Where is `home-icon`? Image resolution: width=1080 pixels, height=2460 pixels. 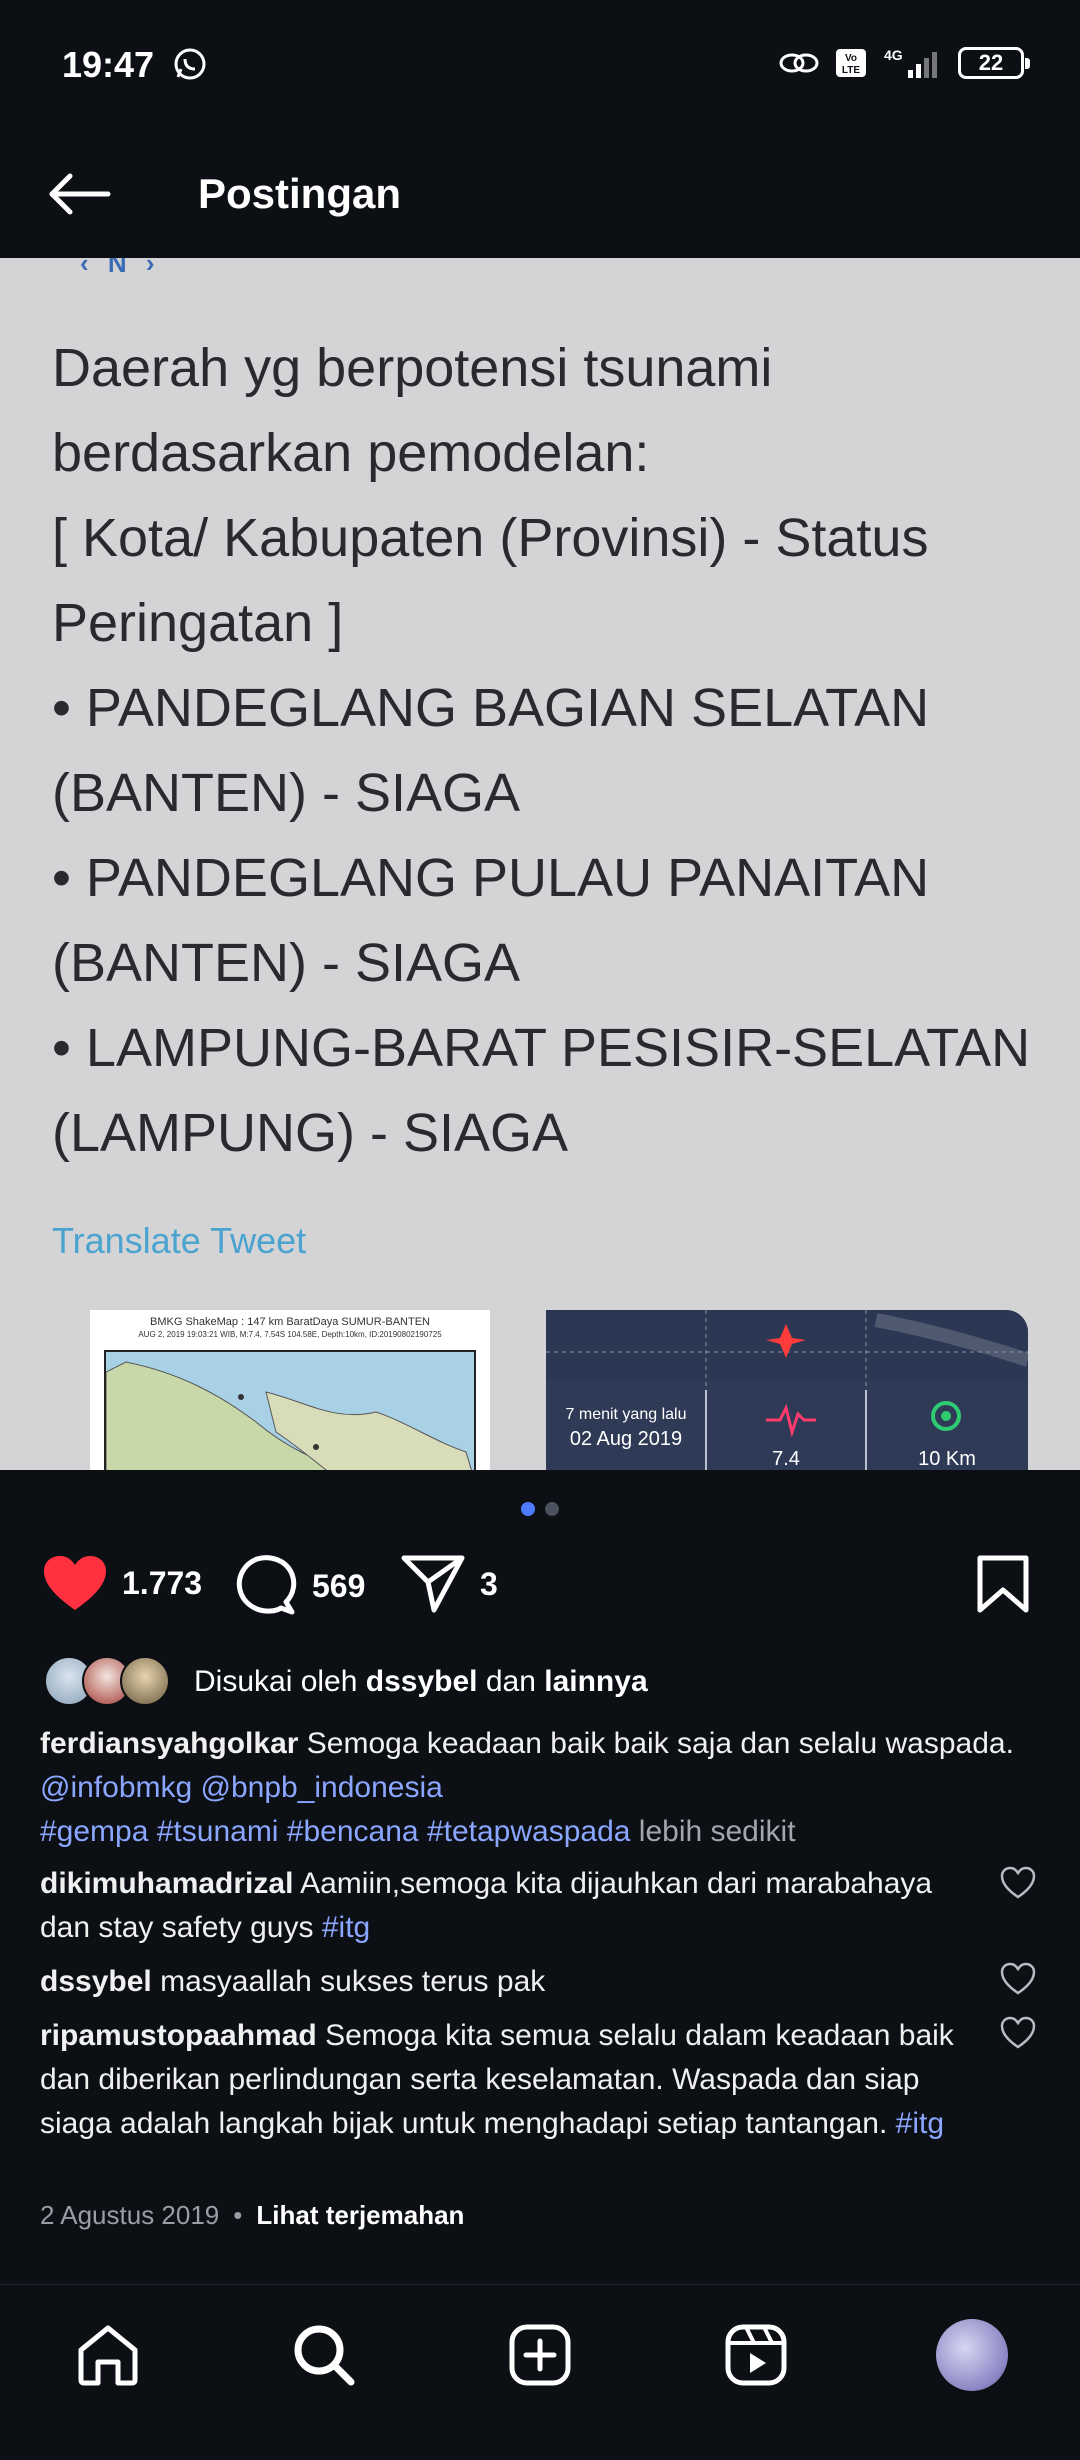 home-icon is located at coordinates (108, 2355).